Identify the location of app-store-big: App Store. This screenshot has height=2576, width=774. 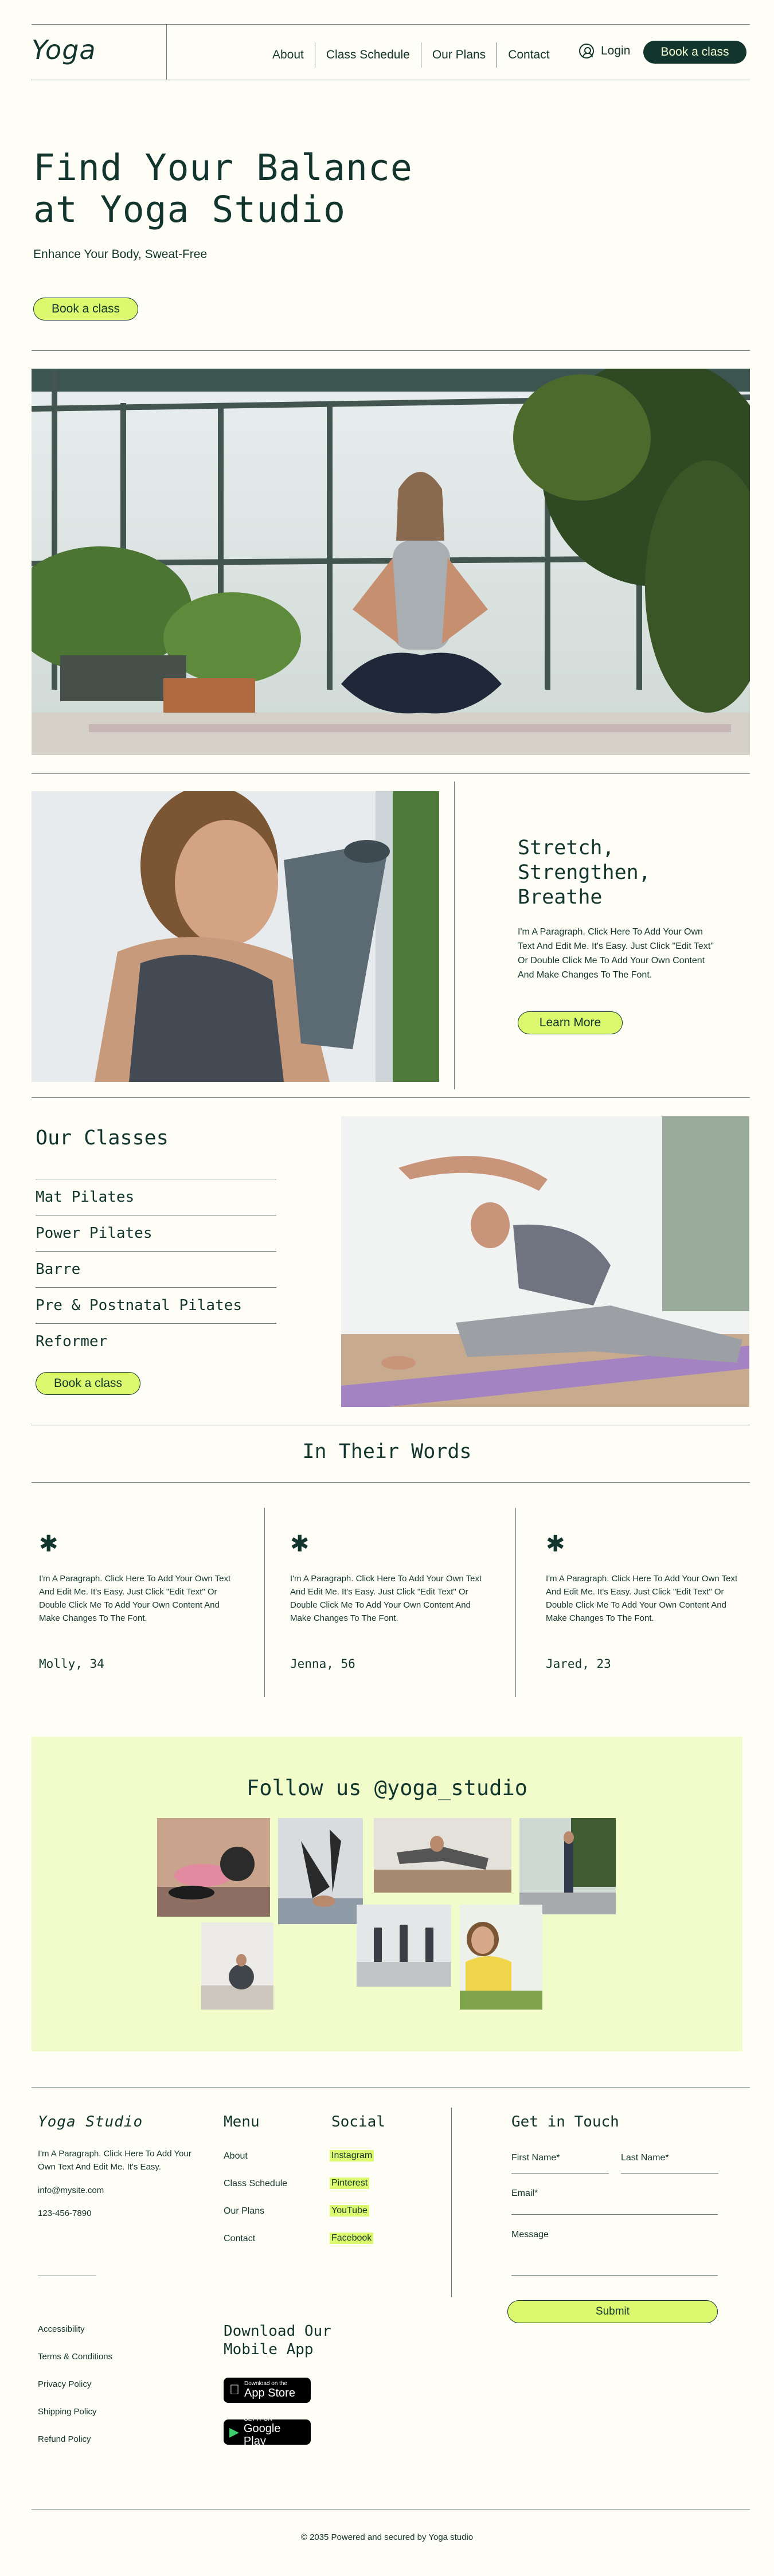
(264, 2393).